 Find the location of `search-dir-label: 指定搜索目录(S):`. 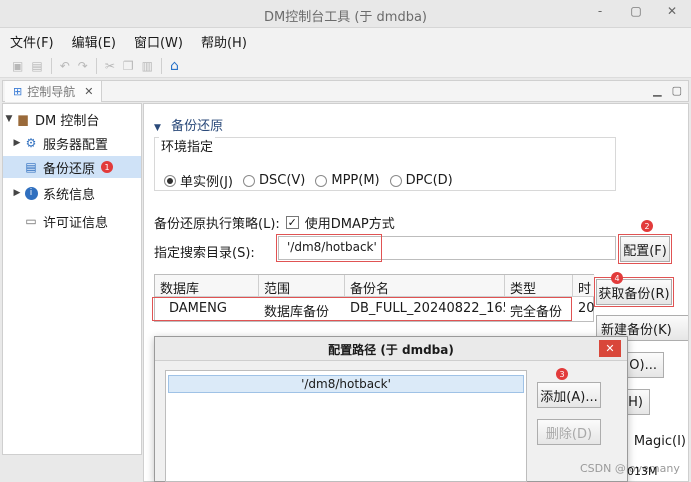

search-dir-label: 指定搜索目录(S): is located at coordinates (204, 253).